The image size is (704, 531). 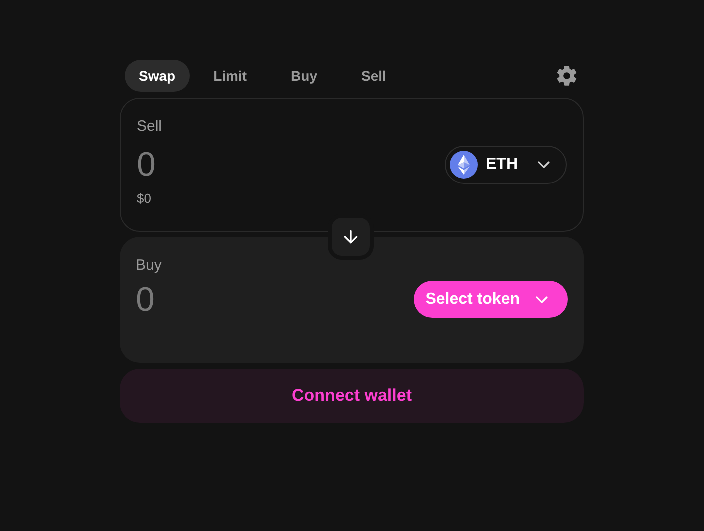 I want to click on tab: Buy, so click(x=304, y=76).